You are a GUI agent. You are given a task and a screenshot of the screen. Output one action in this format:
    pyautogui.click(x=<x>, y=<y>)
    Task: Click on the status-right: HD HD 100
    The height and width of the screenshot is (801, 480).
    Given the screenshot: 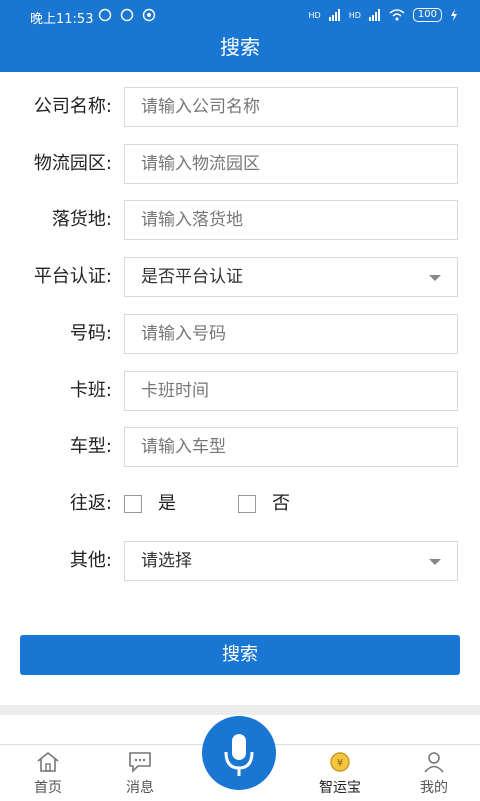 What is the action you would take?
    pyautogui.click(x=383, y=15)
    